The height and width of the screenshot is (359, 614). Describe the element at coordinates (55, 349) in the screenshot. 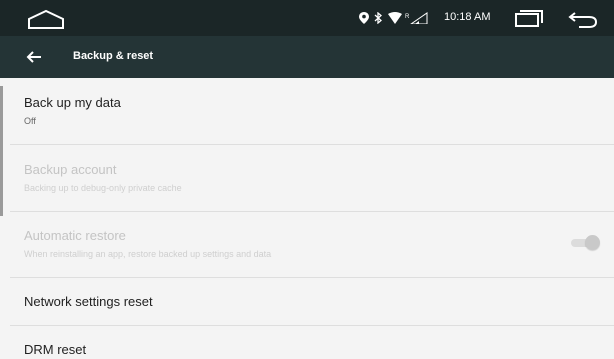

I see `setting-title: DRM reset` at that location.